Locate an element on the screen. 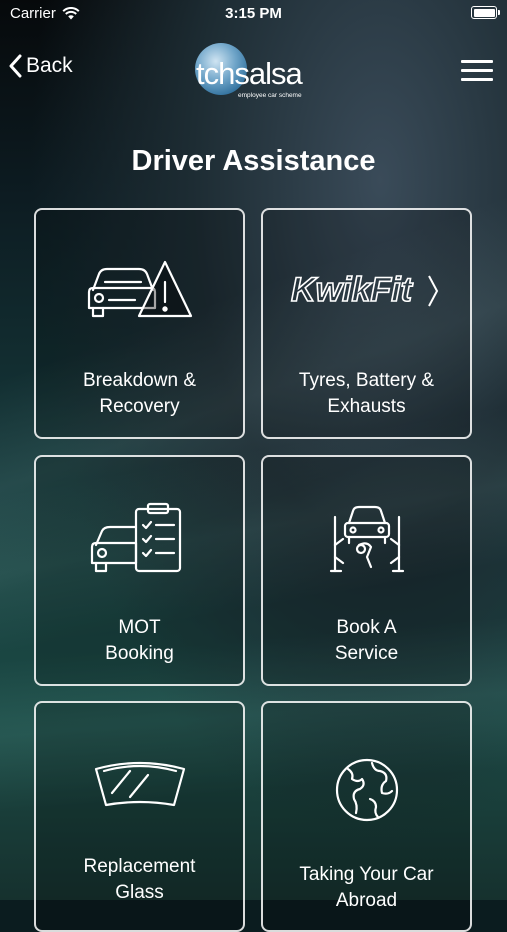 The image size is (507, 932). tile-book-a-service: Book A Service is located at coordinates (366, 570).